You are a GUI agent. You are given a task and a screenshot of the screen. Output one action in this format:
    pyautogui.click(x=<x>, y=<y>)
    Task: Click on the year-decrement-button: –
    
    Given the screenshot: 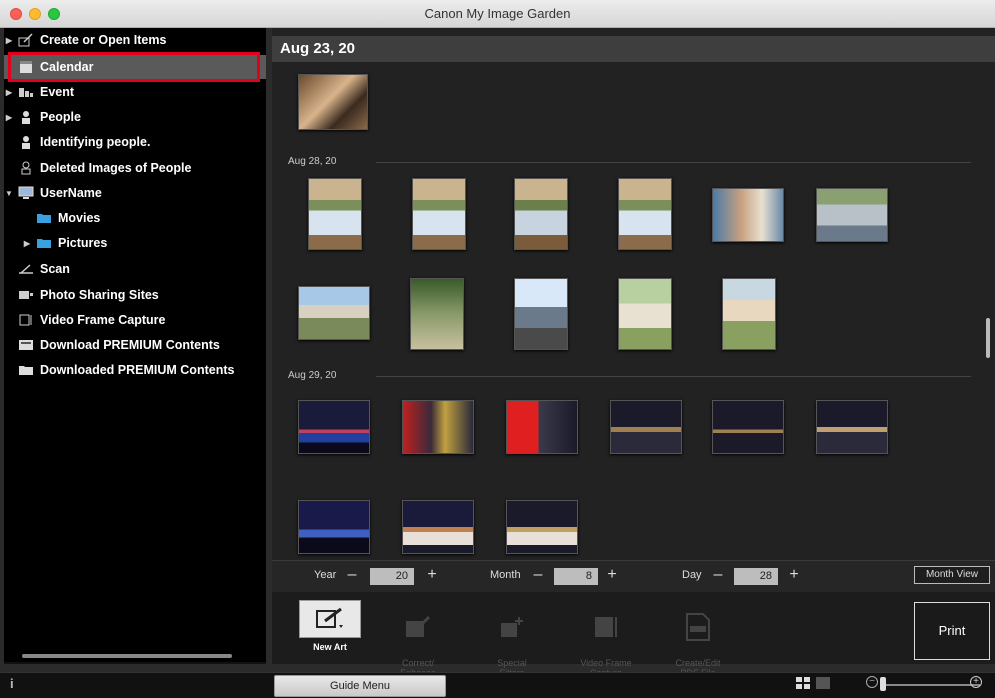 What is the action you would take?
    pyautogui.click(x=352, y=575)
    